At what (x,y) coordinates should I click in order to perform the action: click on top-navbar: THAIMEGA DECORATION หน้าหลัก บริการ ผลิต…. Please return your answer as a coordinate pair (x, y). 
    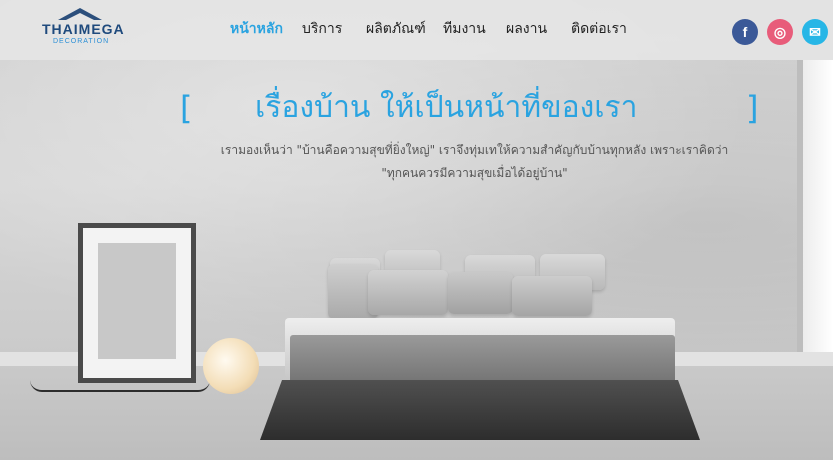
    Looking at the image, I should click on (416, 30).